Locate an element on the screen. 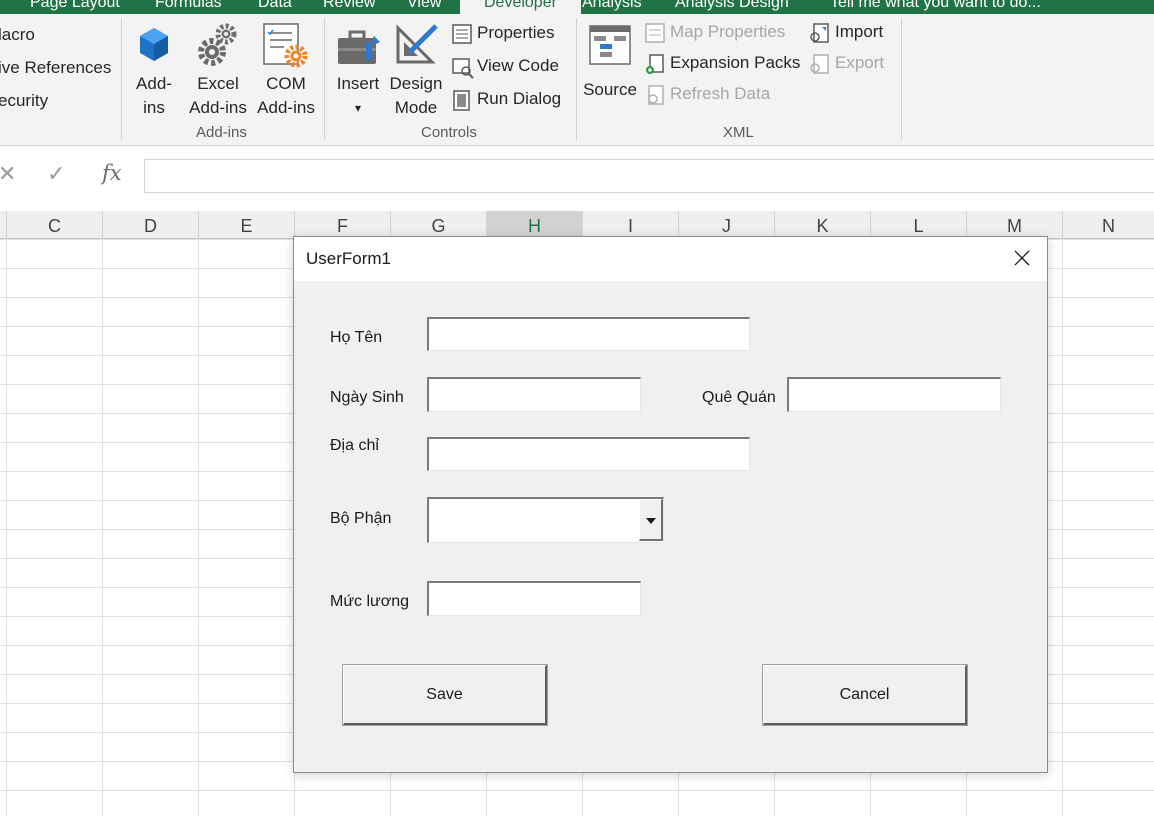  controls-group-label: Controls is located at coordinates (449, 132).